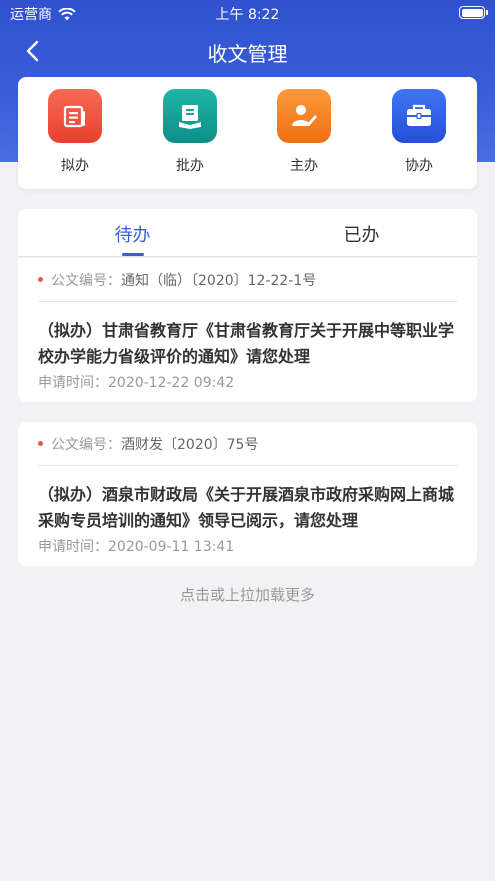  I want to click on tab-pending: 待办, so click(132, 234).